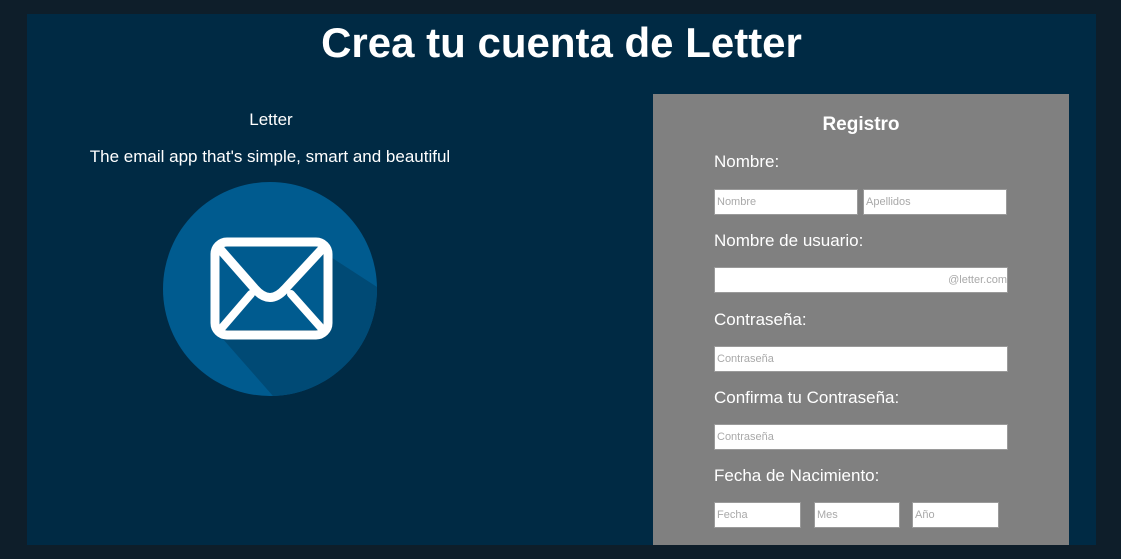 This screenshot has height=559, width=1121. Describe the element at coordinates (789, 240) in the screenshot. I see `username-label: Nombre de usuario:` at that location.